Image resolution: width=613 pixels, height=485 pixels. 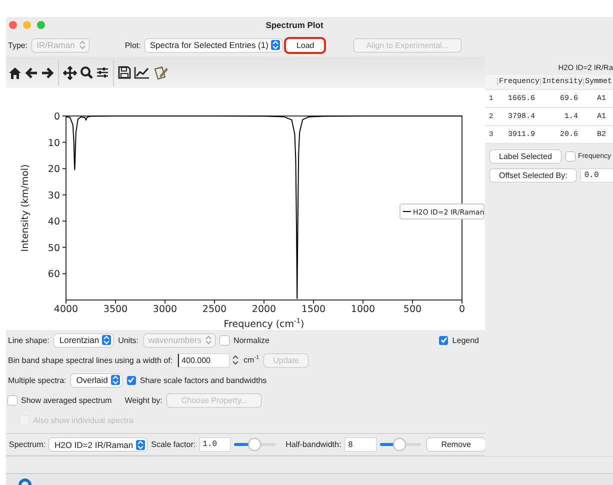 I want to click on type-label: Type:, so click(x=18, y=45).